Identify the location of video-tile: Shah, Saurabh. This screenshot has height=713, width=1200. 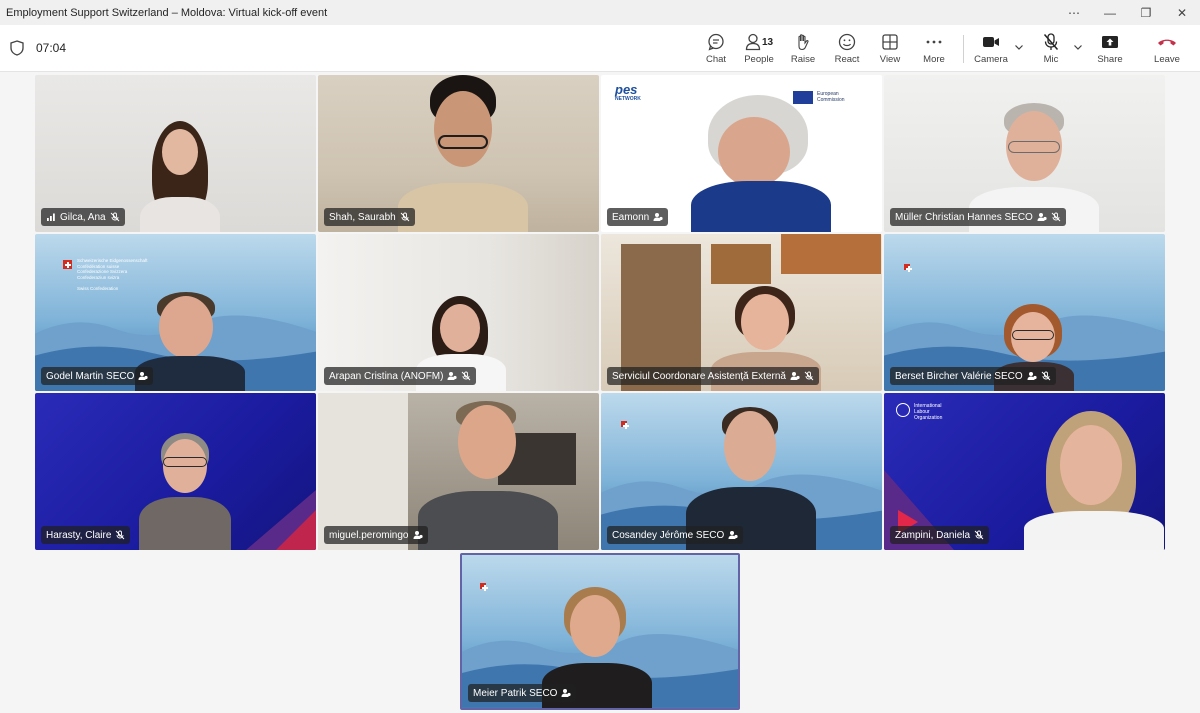
(458, 153).